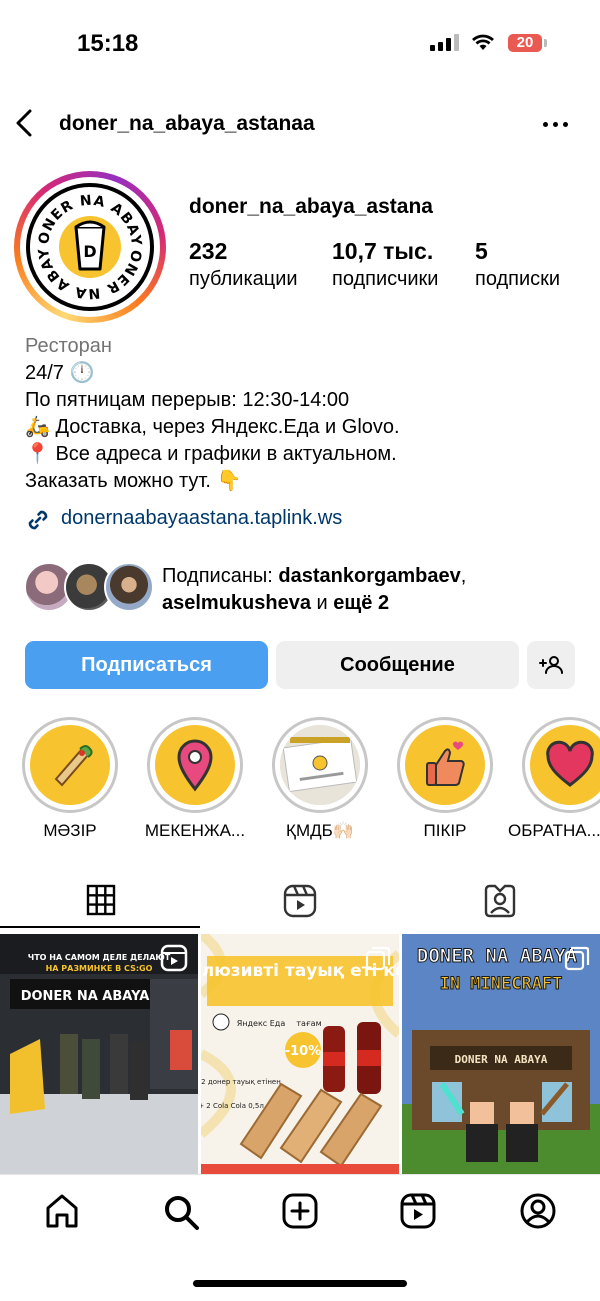 This screenshot has height=1301, width=600. What do you see at coordinates (232, 1106) in the screenshot?
I see `drink-text: + 2 Cola Cola 0,5л` at bounding box center [232, 1106].